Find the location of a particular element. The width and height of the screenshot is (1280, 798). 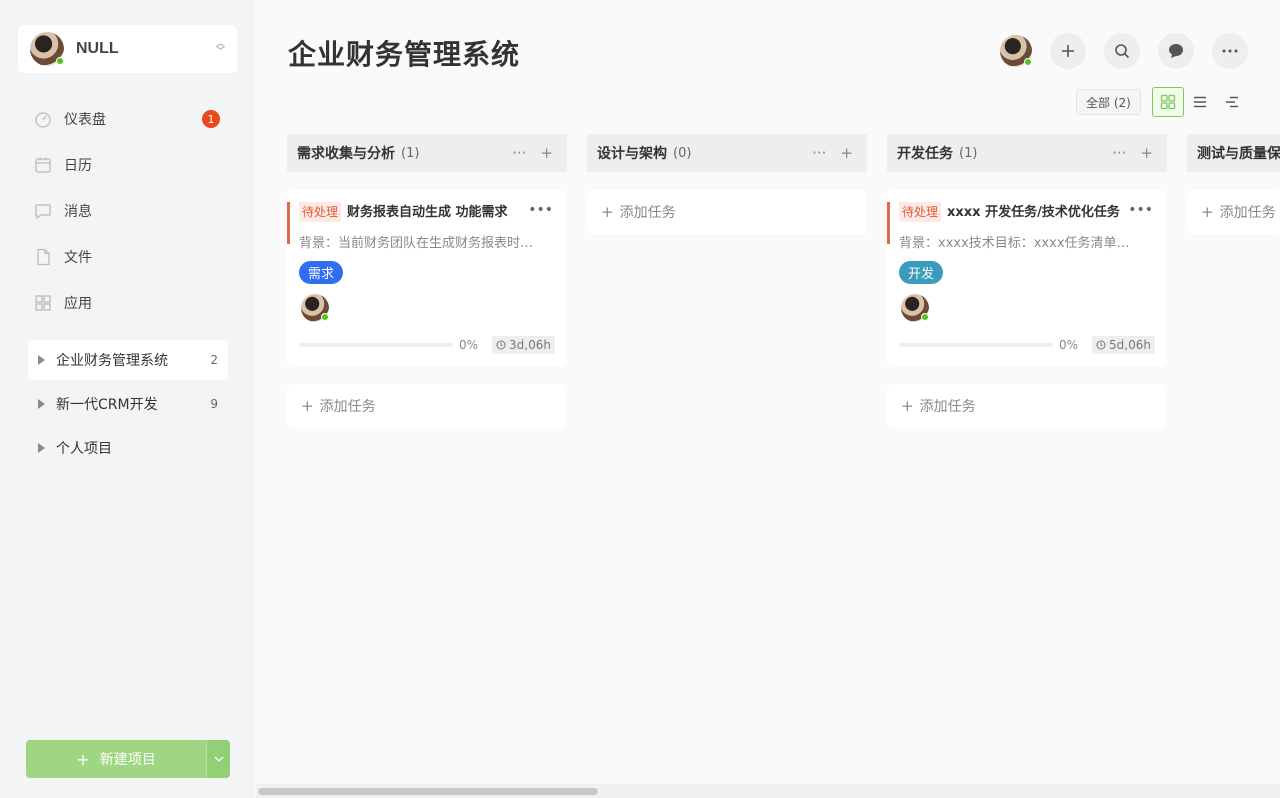

project-name: 个人项目 is located at coordinates (84, 449).